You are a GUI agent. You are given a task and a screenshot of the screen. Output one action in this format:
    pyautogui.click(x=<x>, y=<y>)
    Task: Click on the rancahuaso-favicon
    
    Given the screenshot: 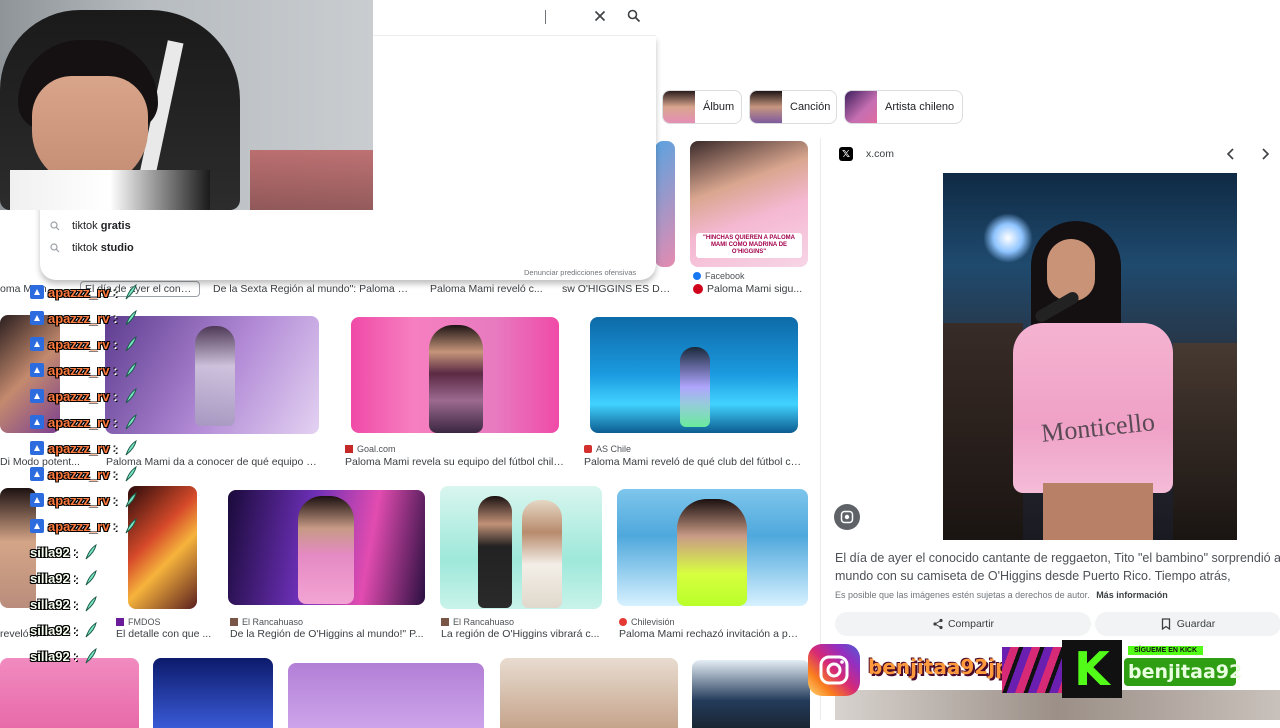 What is the action you would take?
    pyautogui.click(x=445, y=622)
    